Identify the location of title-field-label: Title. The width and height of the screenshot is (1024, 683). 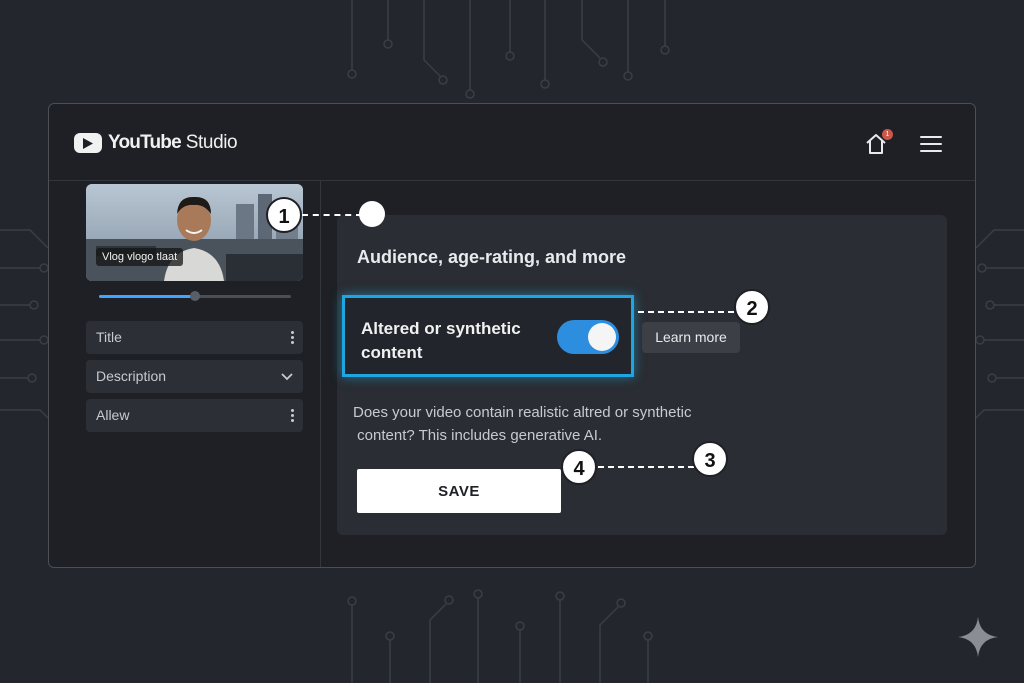
(109, 337).